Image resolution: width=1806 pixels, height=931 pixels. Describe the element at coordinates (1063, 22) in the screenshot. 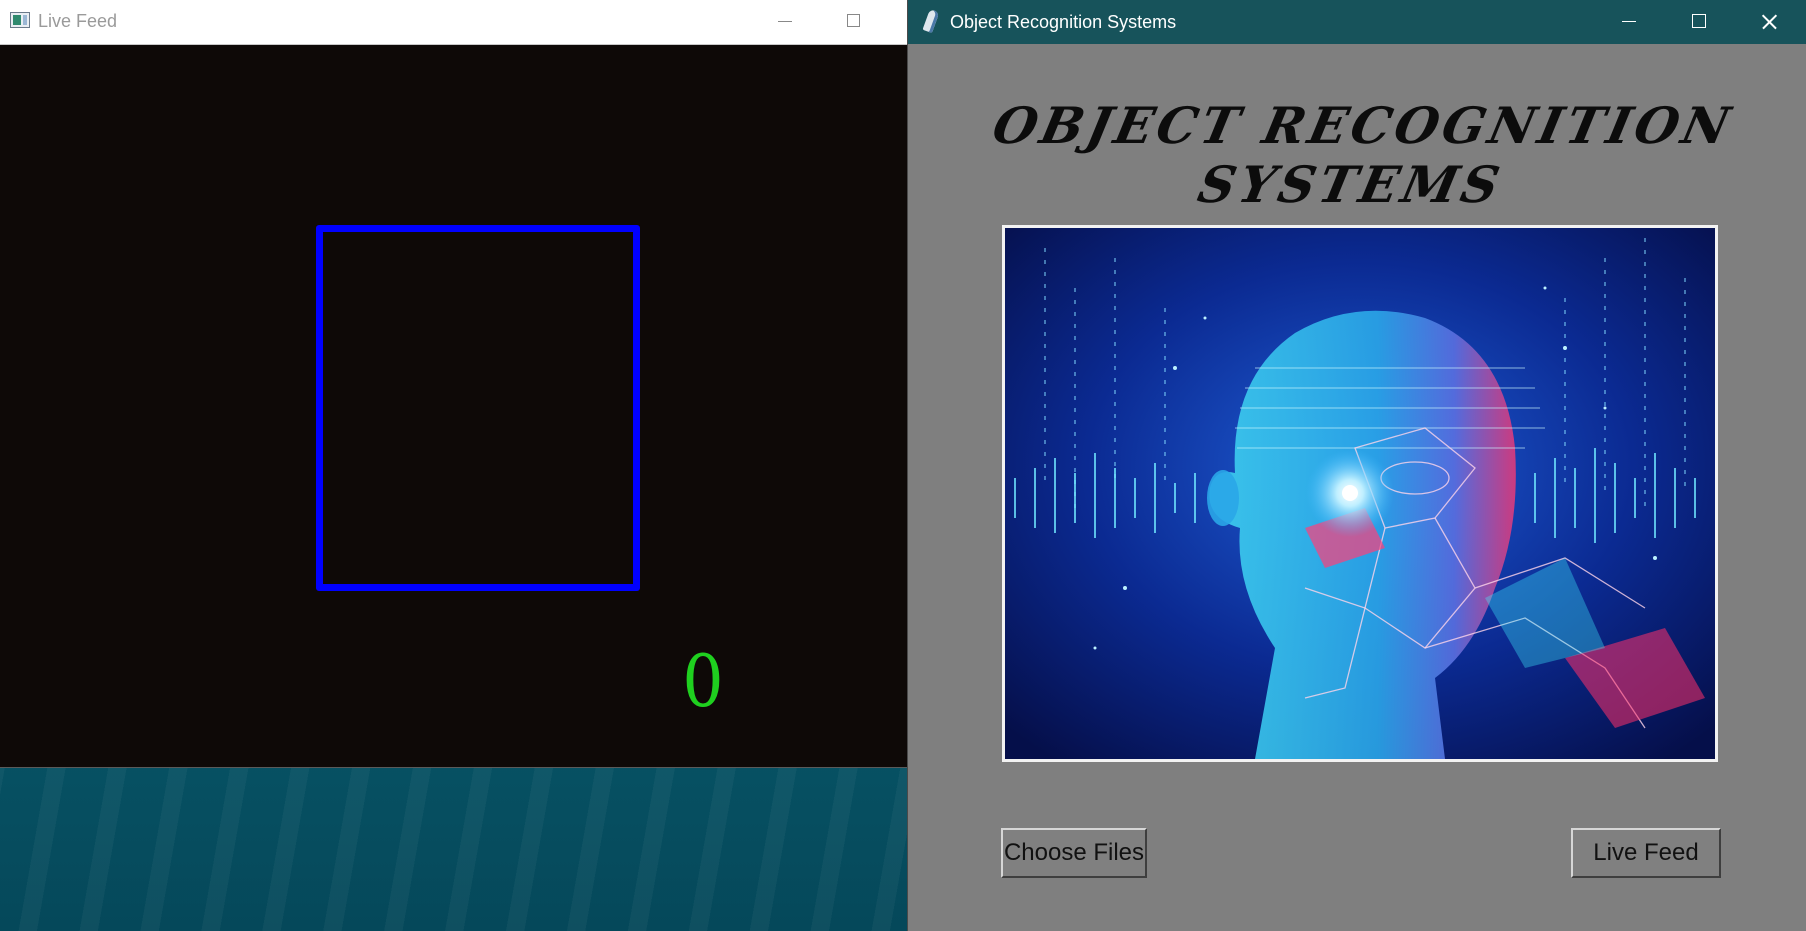

I see `object-recognition-window-title: Object Recognition Systems` at that location.